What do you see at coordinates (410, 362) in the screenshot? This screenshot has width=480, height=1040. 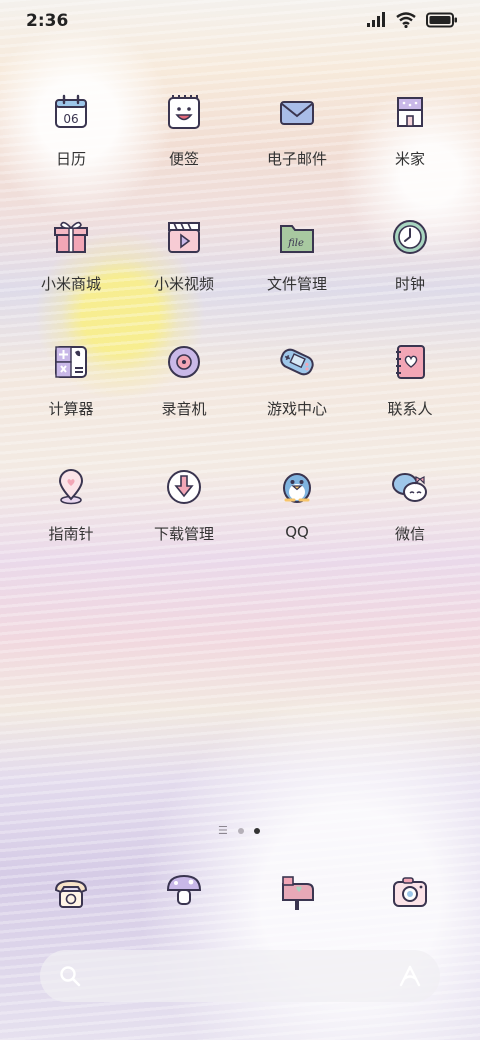 I see `contacts-book-icon` at bounding box center [410, 362].